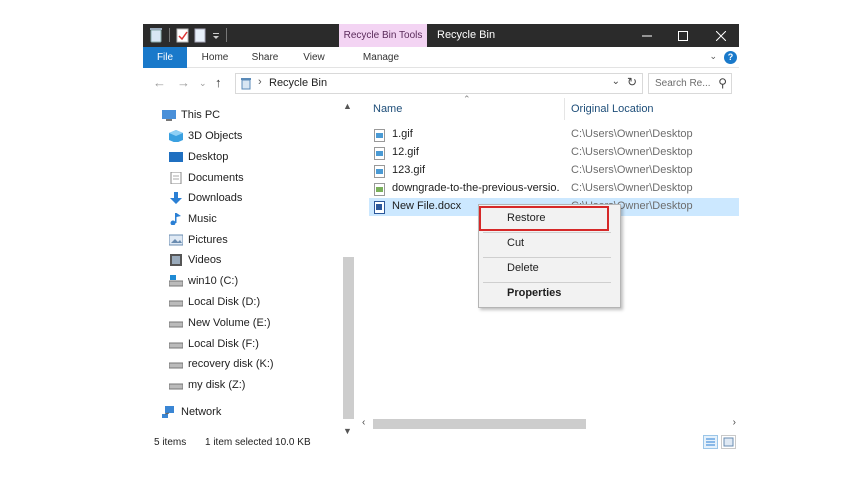  What do you see at coordinates (195, 260) in the screenshot?
I see `sidebar-item-videos: Videos` at bounding box center [195, 260].